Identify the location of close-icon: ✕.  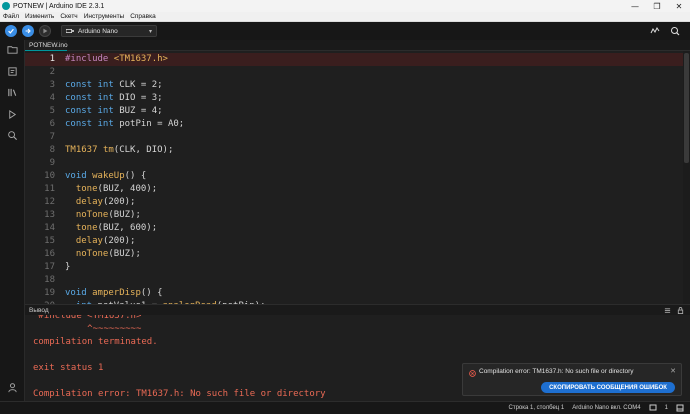
(673, 371).